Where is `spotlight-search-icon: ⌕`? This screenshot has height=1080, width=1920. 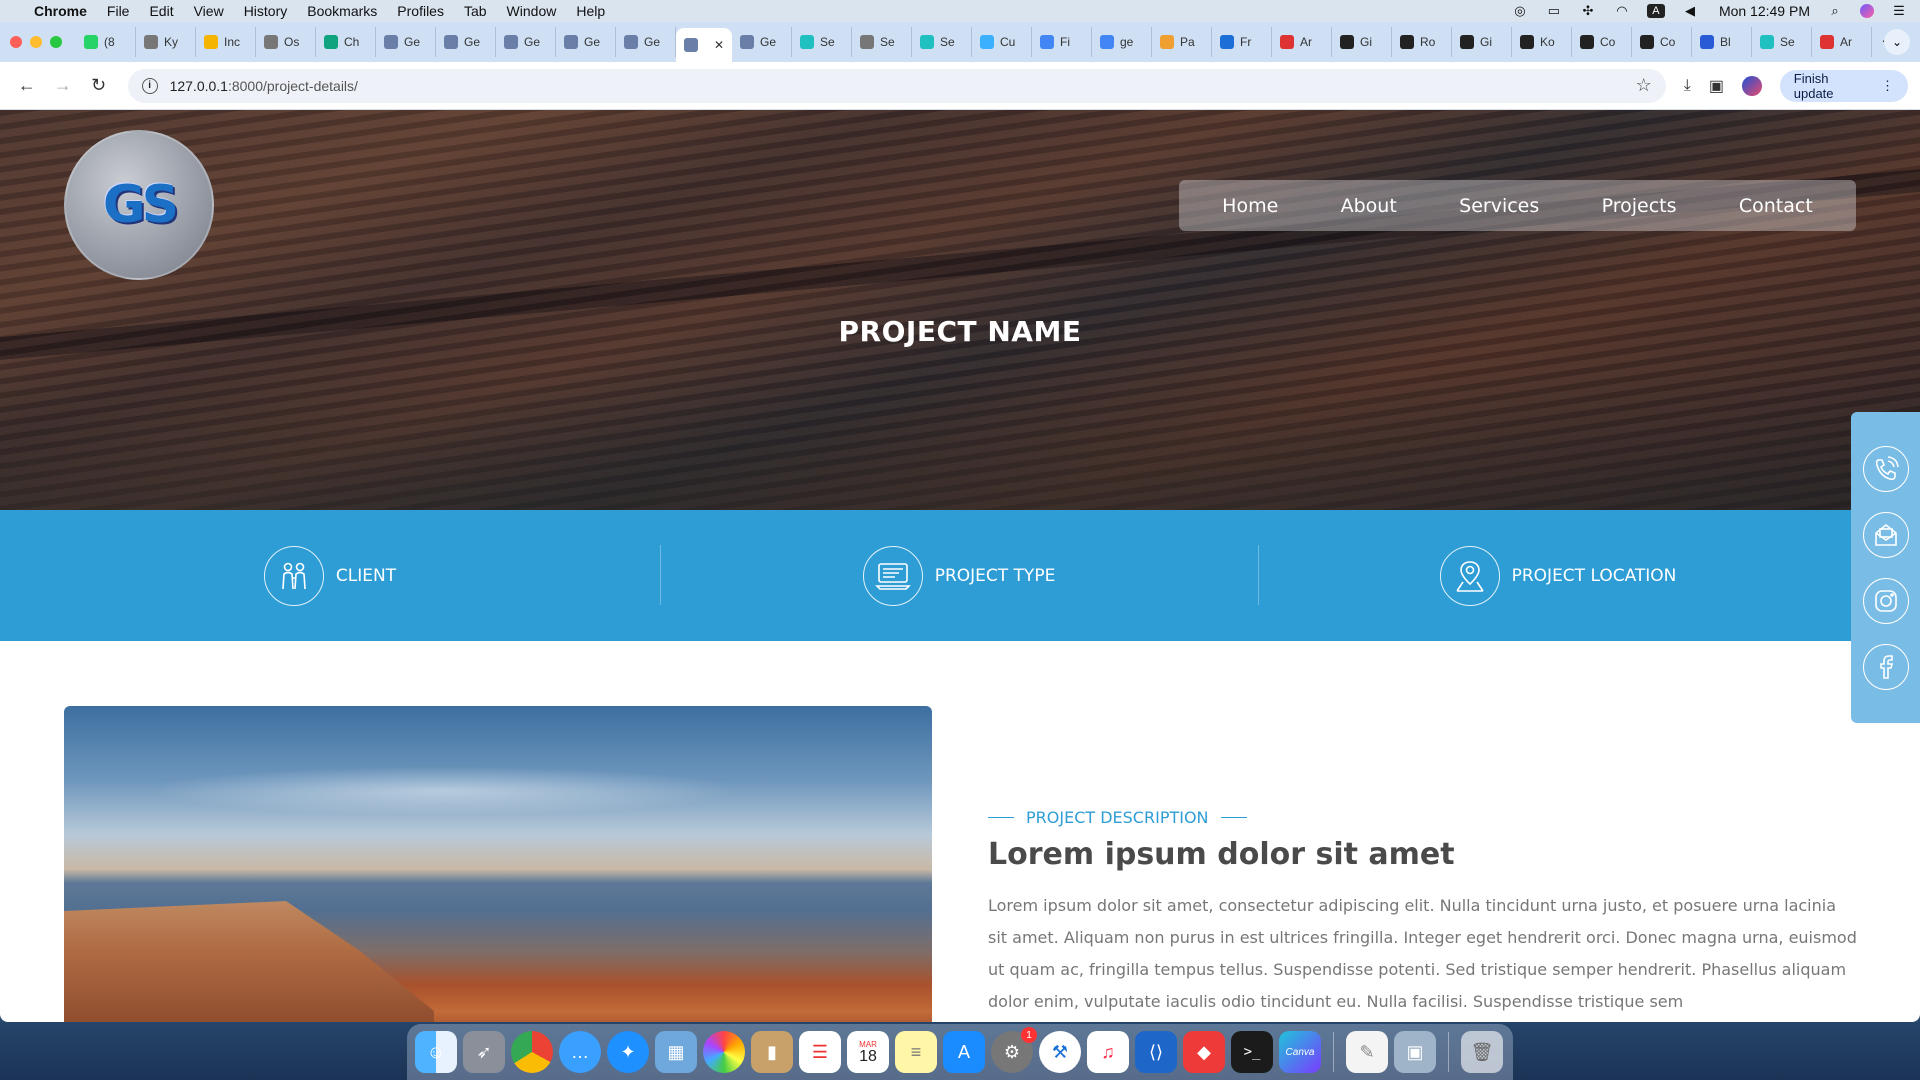
spotlight-search-icon: ⌕ is located at coordinates (1835, 10).